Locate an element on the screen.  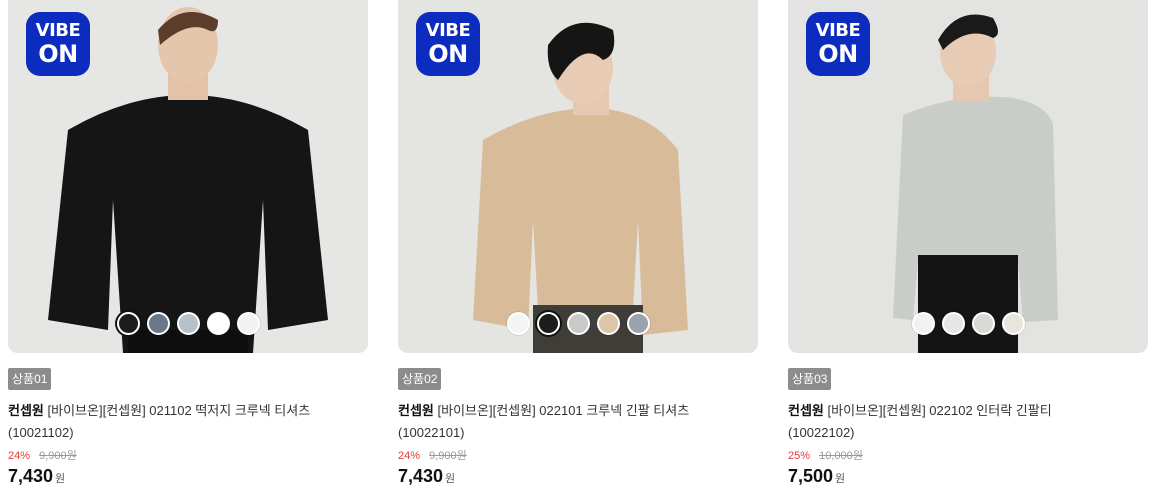
sale-price-value: 7,500 is located at coordinates (811, 476).